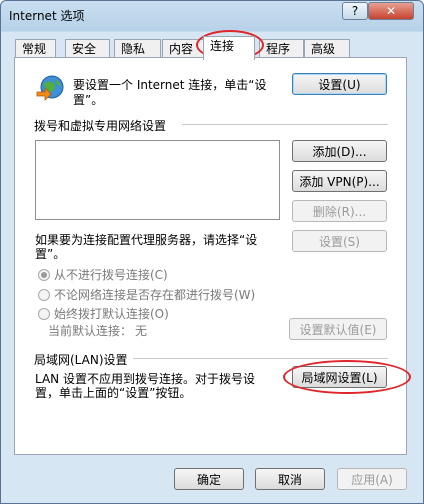  I want to click on current-default-label: 当前默认连接：, so click(90, 331).